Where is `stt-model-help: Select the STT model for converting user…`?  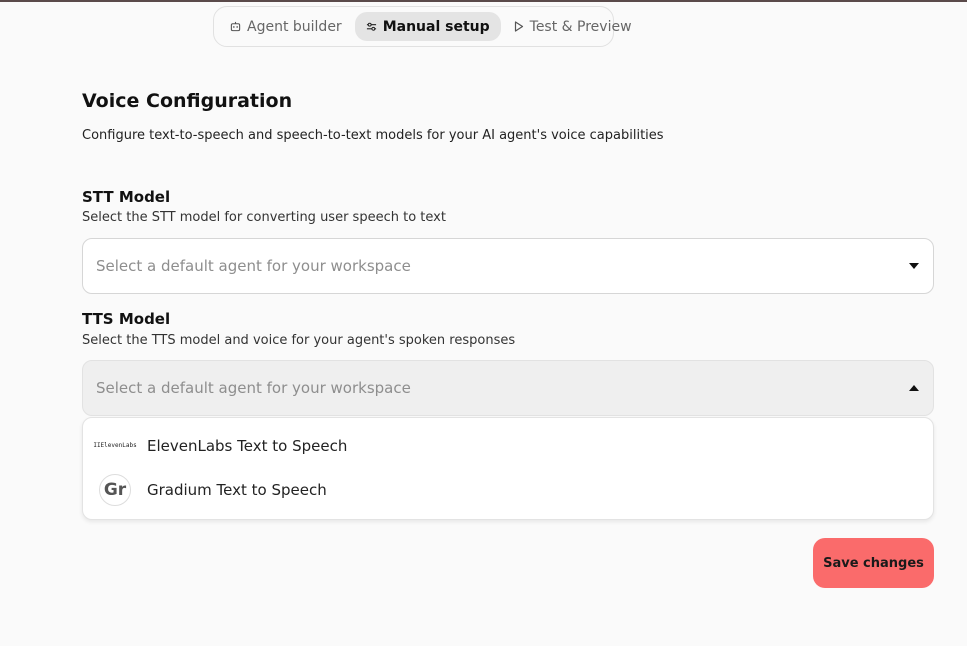
stt-model-help: Select the STT model for converting user… is located at coordinates (264, 217).